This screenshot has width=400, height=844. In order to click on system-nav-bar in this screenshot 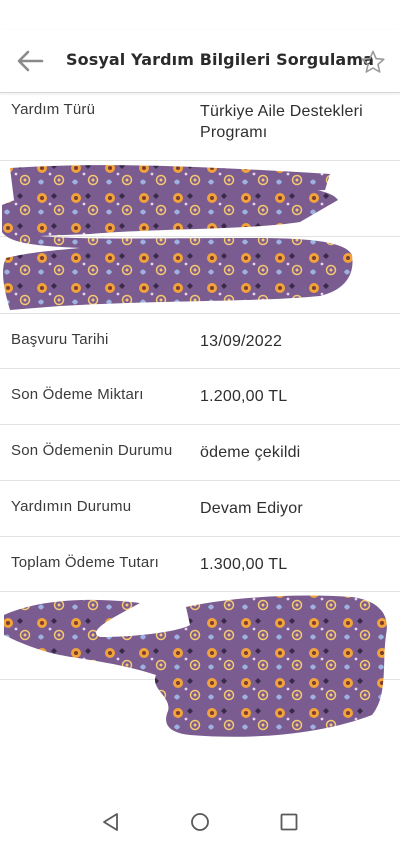, I will do `click(200, 817)`.